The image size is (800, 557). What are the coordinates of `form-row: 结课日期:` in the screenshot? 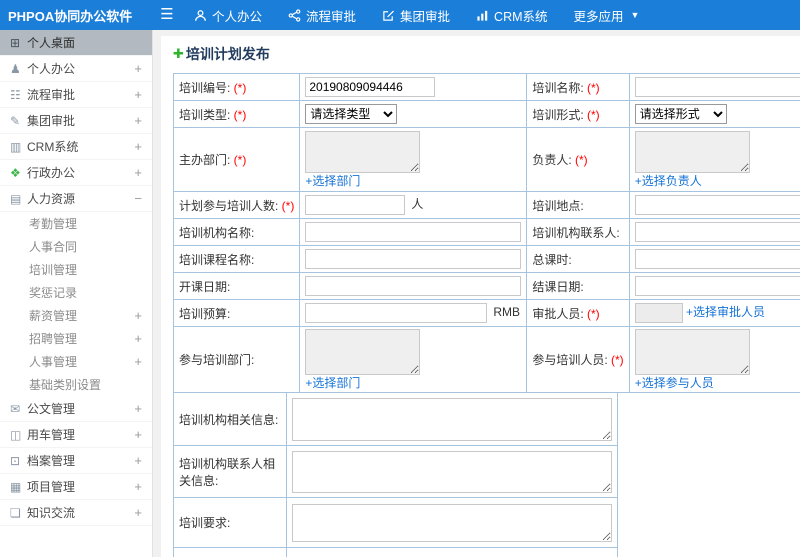 It's located at (663, 286).